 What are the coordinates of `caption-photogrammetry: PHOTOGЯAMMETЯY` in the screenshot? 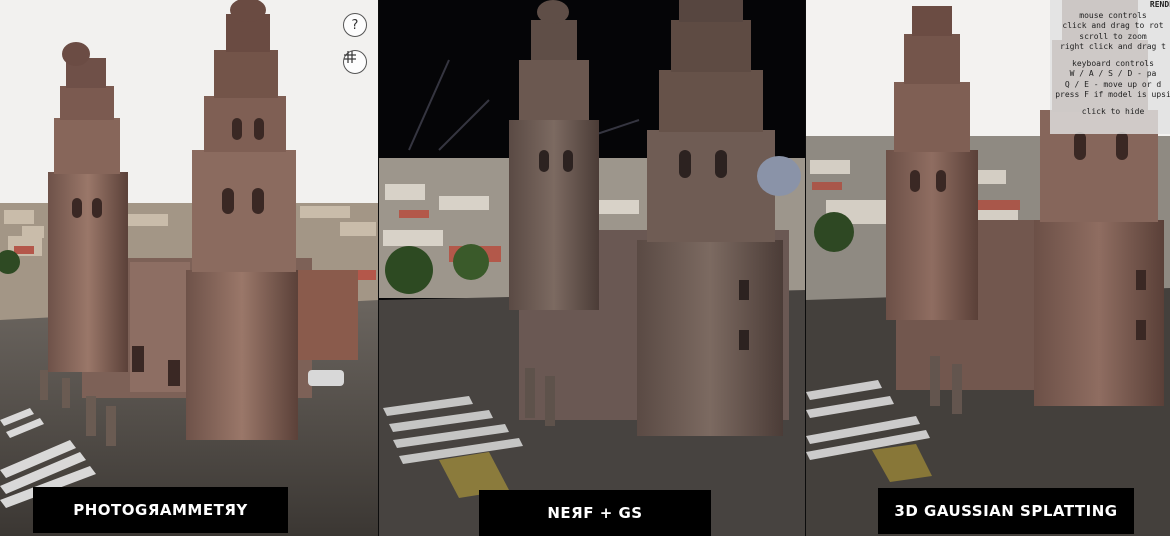 It's located at (160, 510).